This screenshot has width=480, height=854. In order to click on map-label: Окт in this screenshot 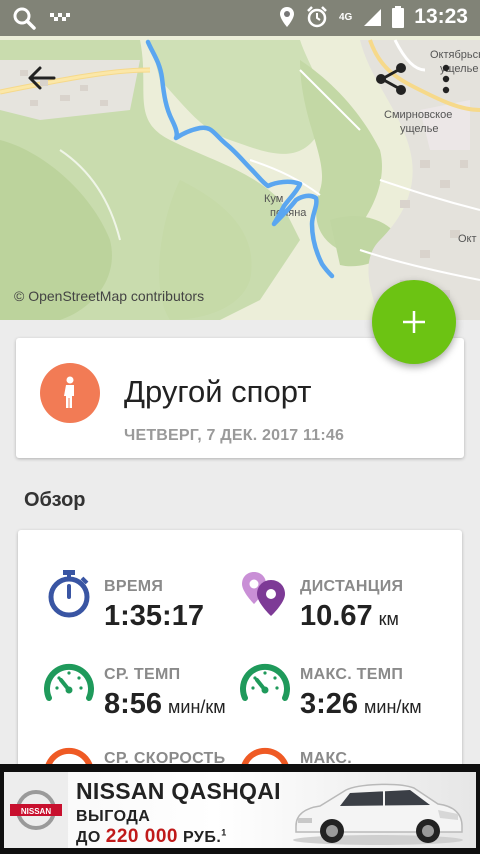, I will do `click(467, 239)`.